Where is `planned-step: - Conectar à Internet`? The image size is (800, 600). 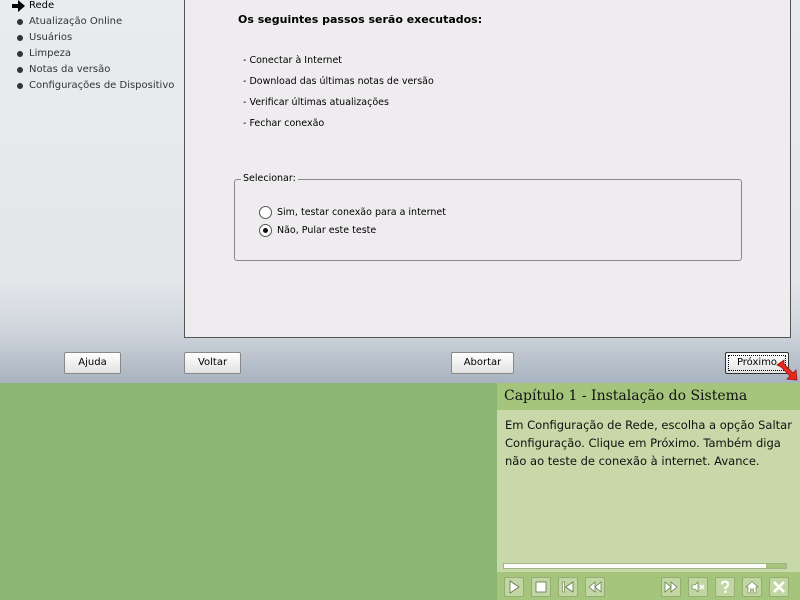
planned-step: - Conectar à Internet is located at coordinates (293, 60).